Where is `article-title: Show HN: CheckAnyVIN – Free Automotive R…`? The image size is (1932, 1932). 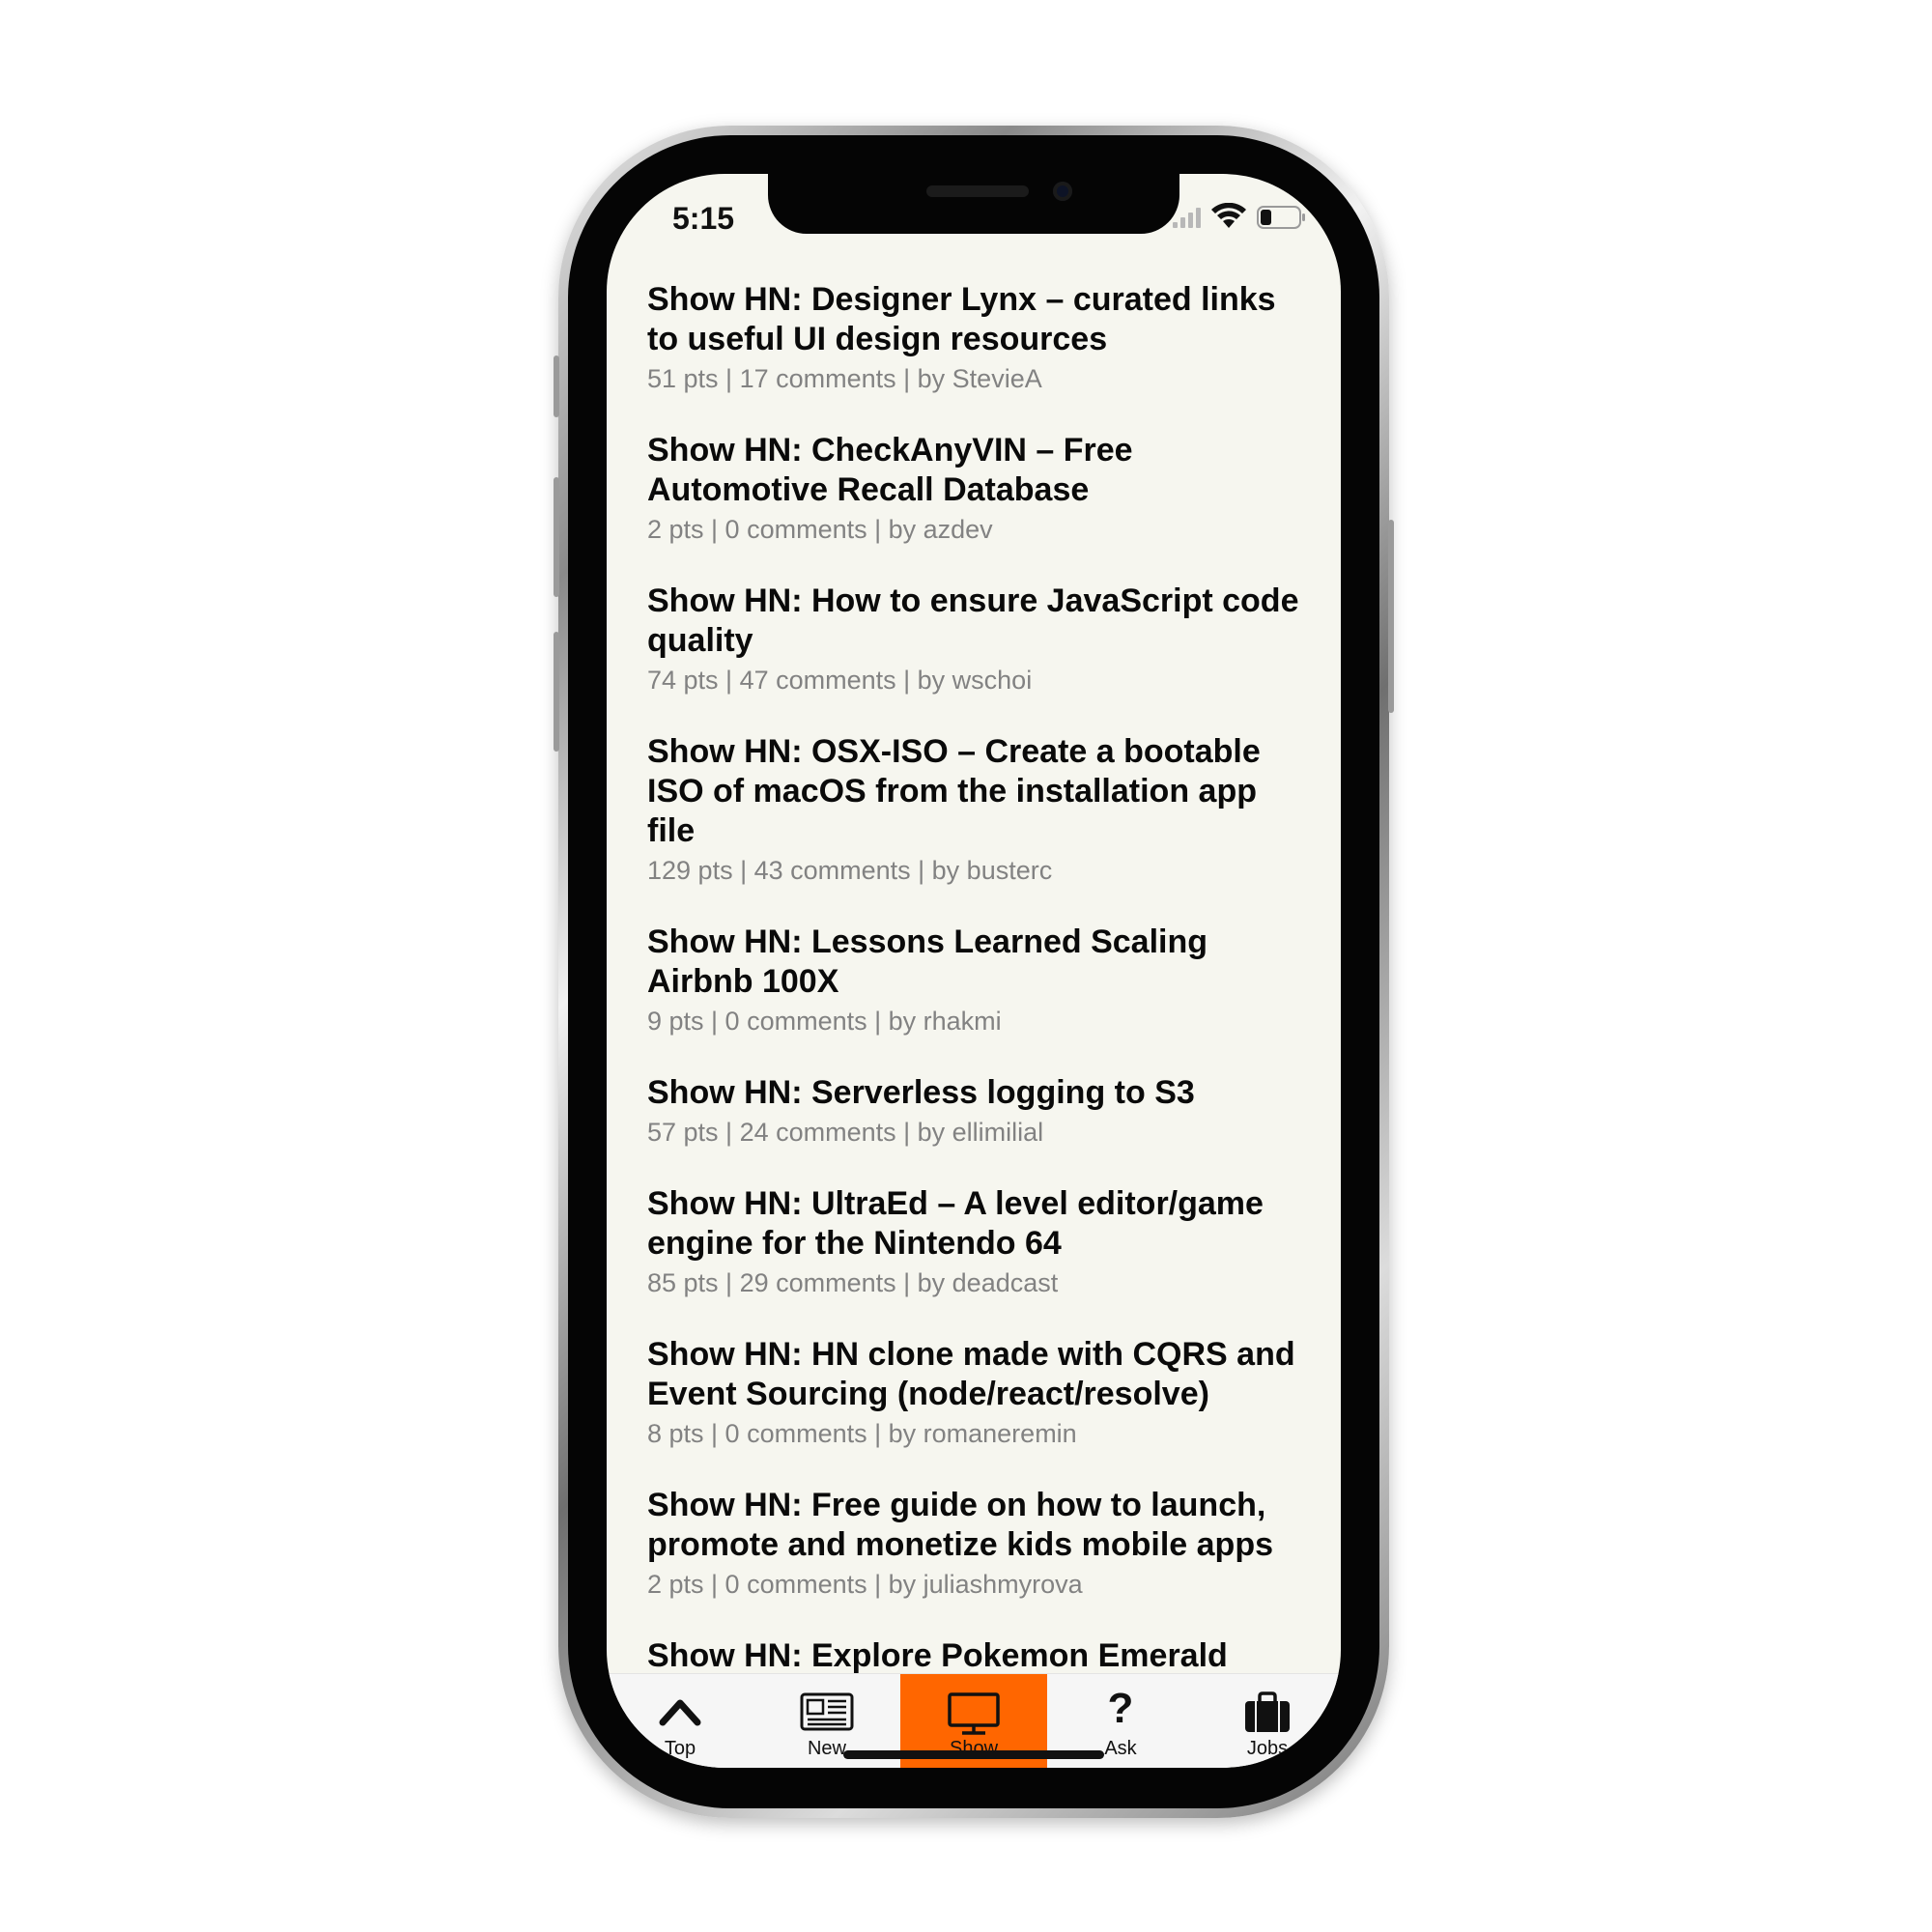
article-title: Show HN: CheckAnyVIN – Free Automotive R… is located at coordinates (975, 470).